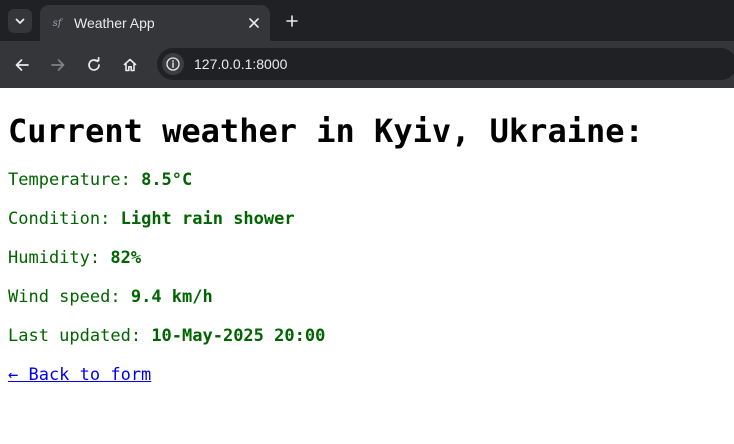 Image resolution: width=734 pixels, height=444 pixels. What do you see at coordinates (69, 180) in the screenshot?
I see `temperature-label: Temperature:` at bounding box center [69, 180].